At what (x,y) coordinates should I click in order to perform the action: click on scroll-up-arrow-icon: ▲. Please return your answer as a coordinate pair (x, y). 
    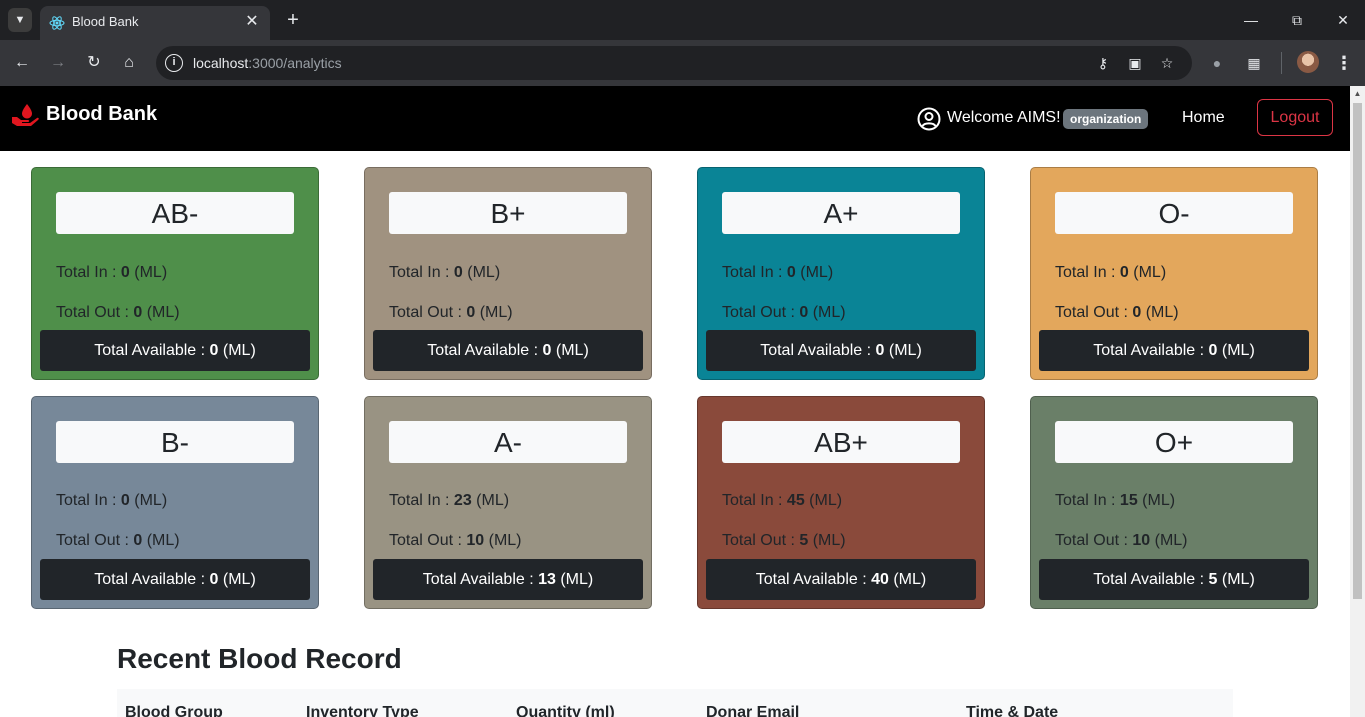
    Looking at the image, I should click on (1357, 93).